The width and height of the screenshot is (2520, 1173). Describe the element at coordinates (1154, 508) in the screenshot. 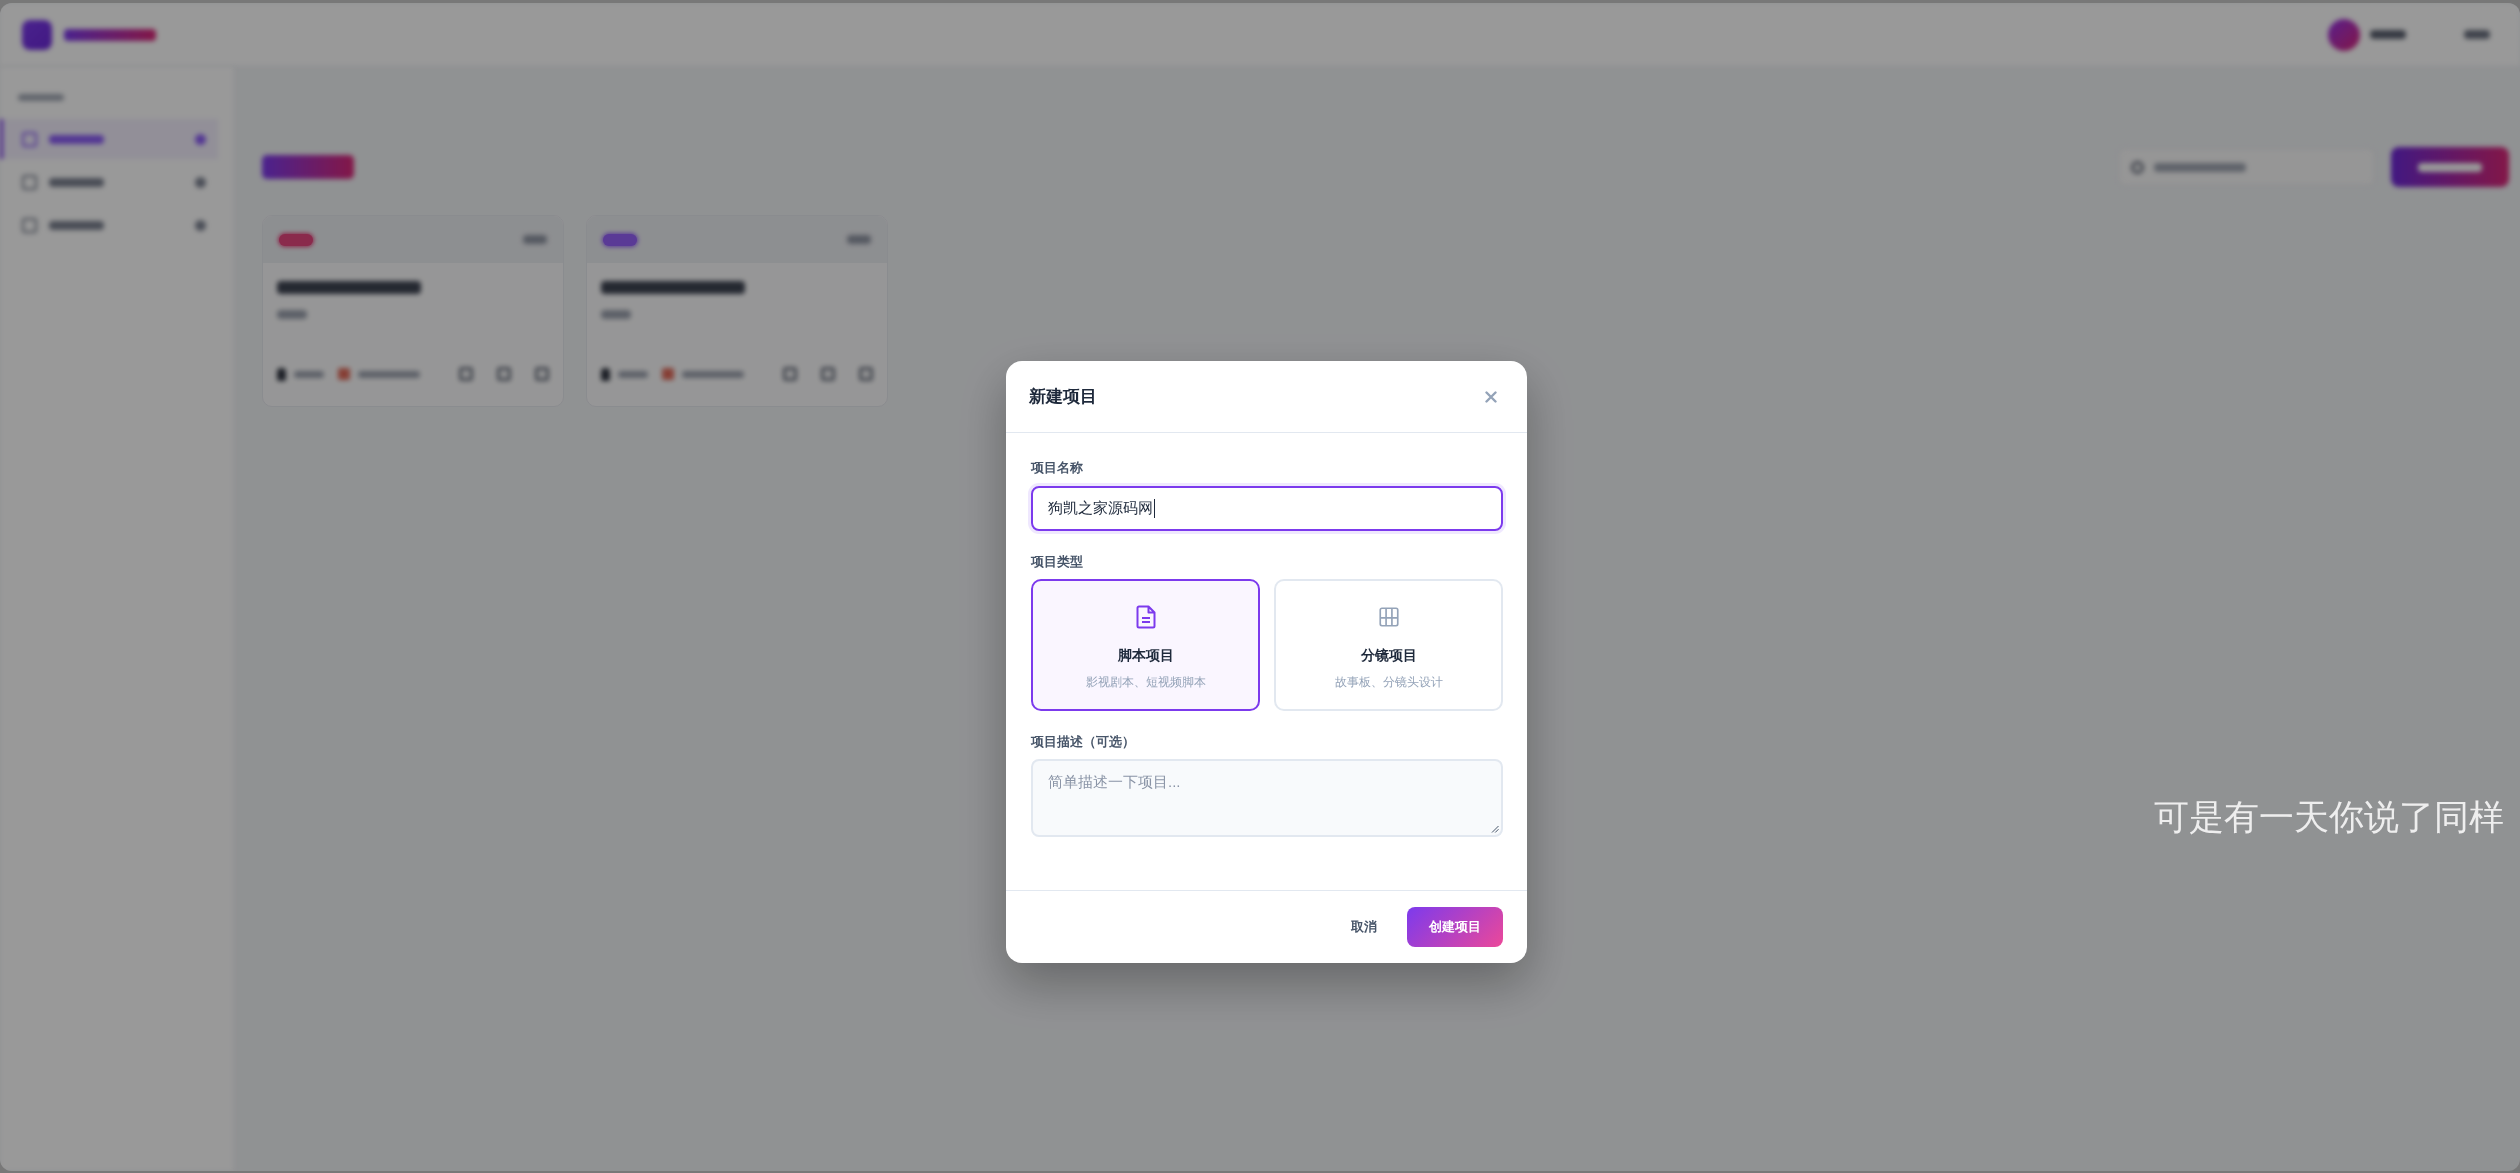

I see `text-cursor-icon` at that location.